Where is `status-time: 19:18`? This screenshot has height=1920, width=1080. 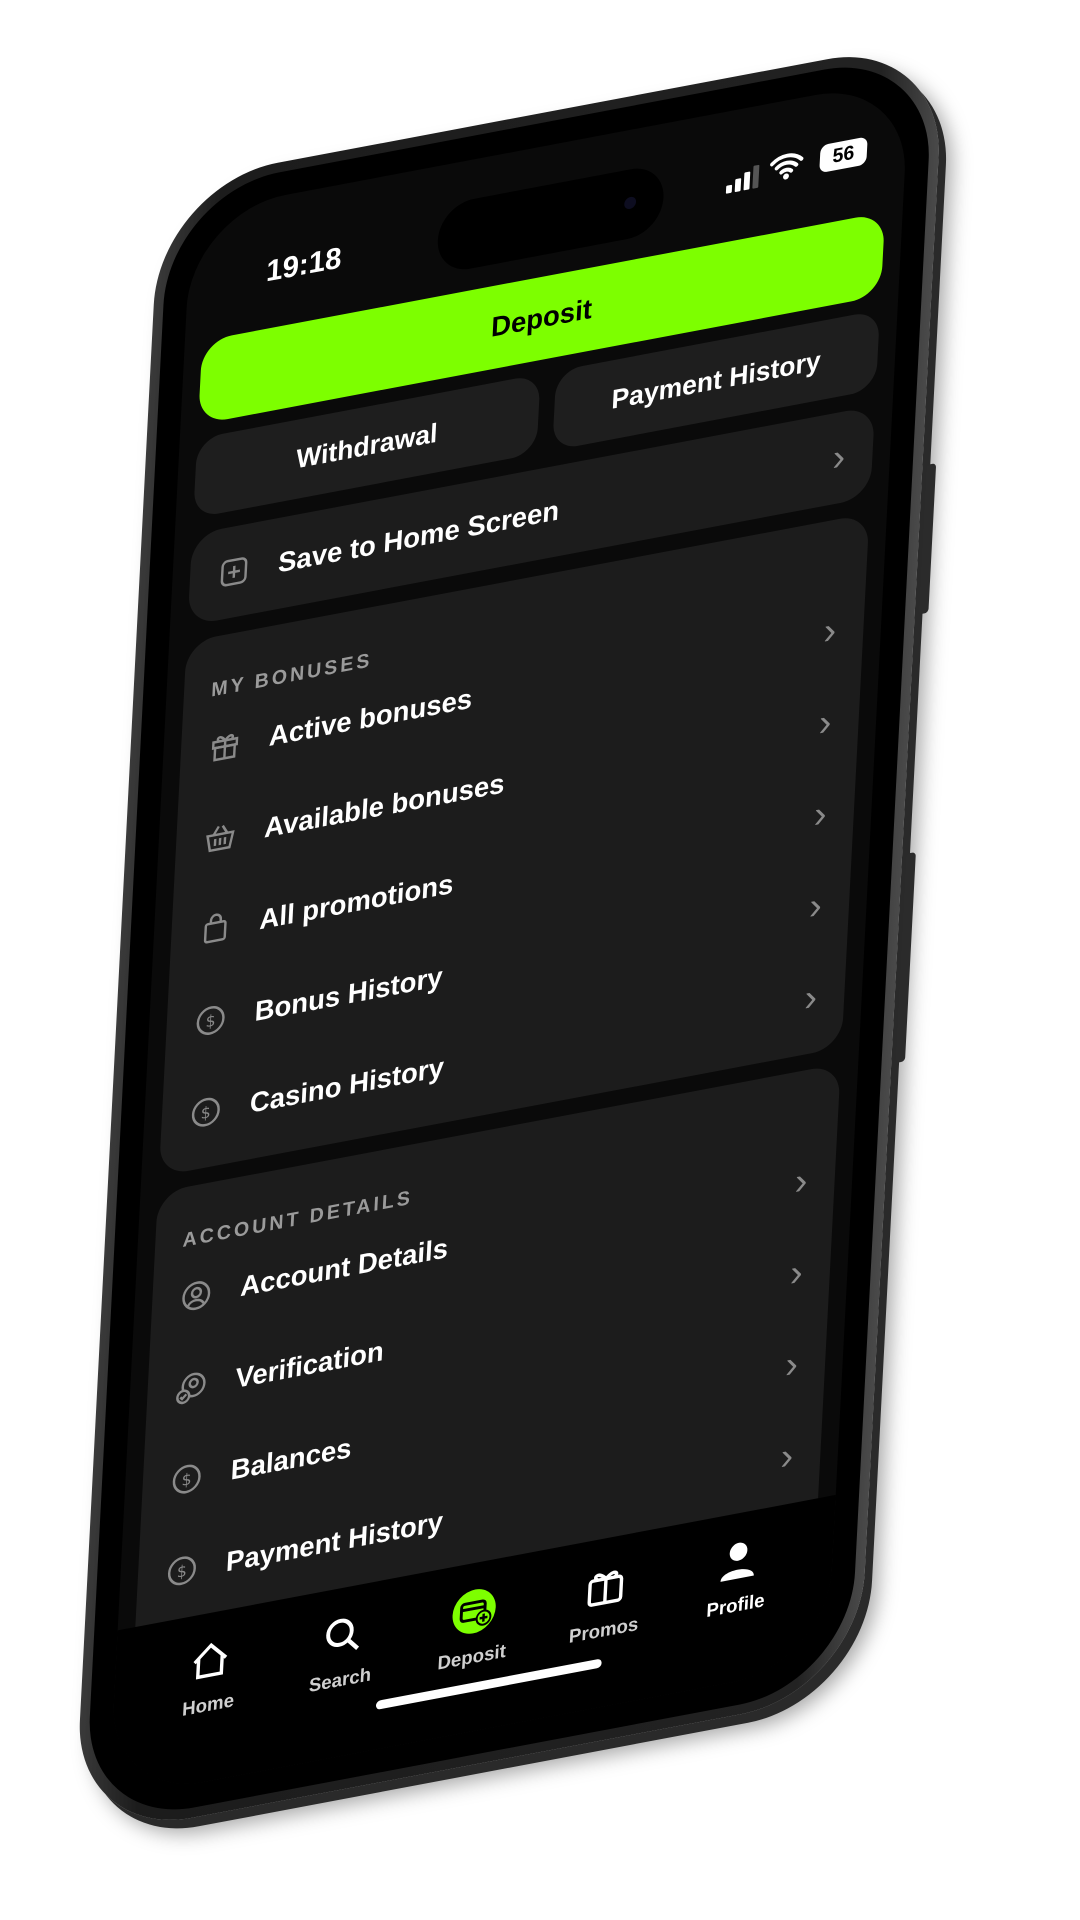 status-time: 19:18 is located at coordinates (304, 265).